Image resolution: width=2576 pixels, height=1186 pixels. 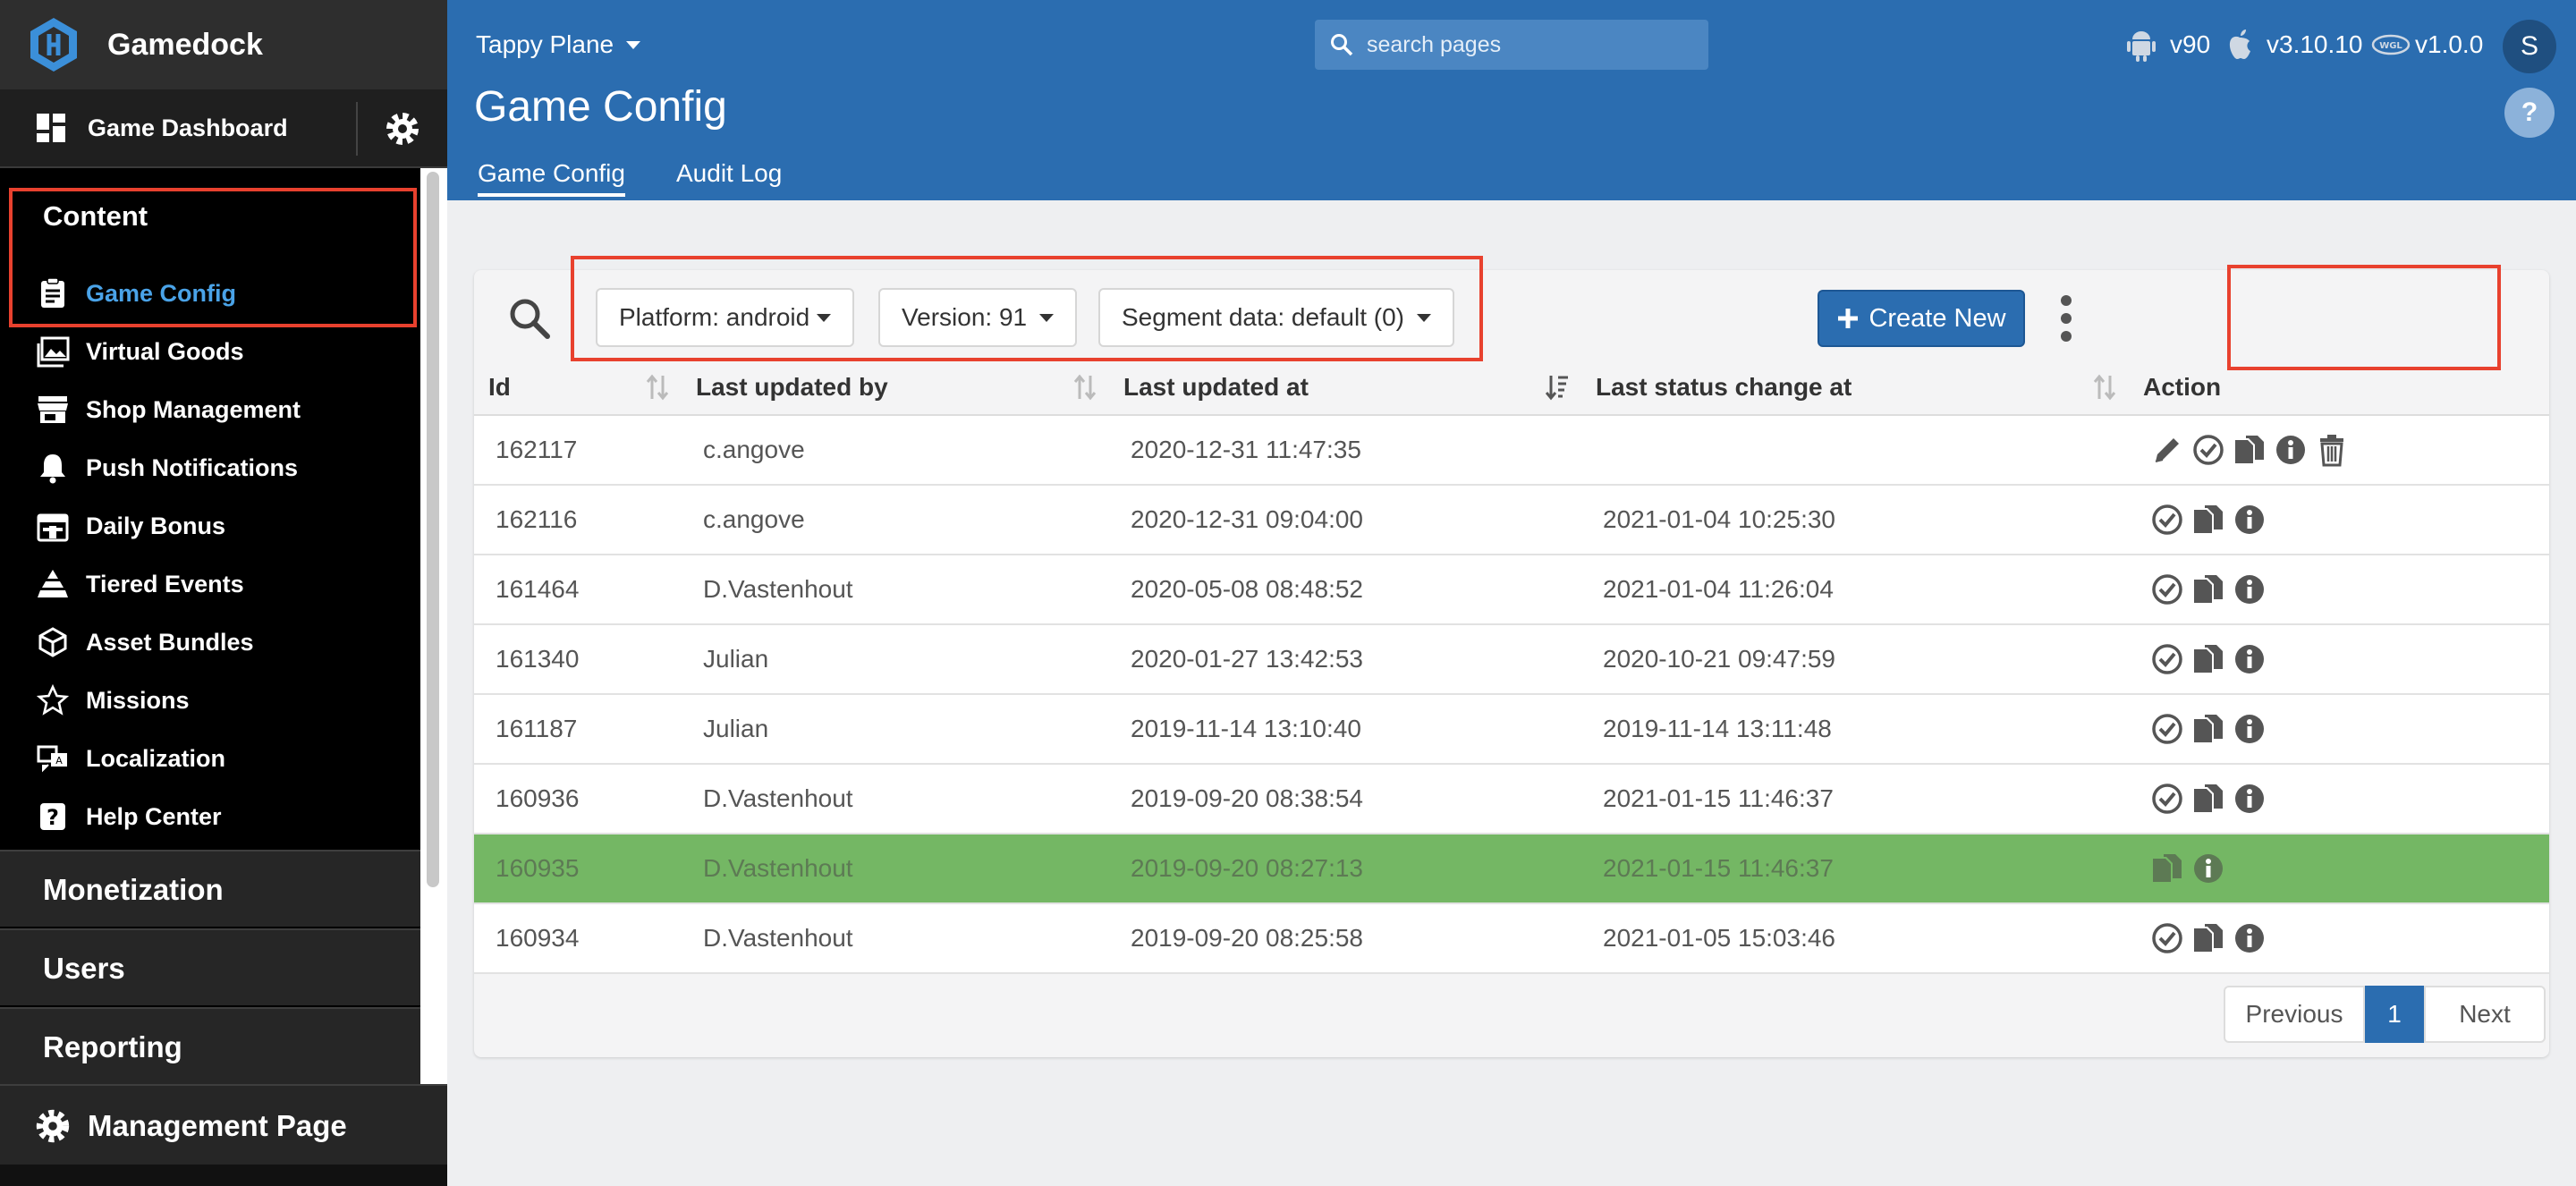 I want to click on sidebar-item-localization: A Localization, so click(x=210, y=758).